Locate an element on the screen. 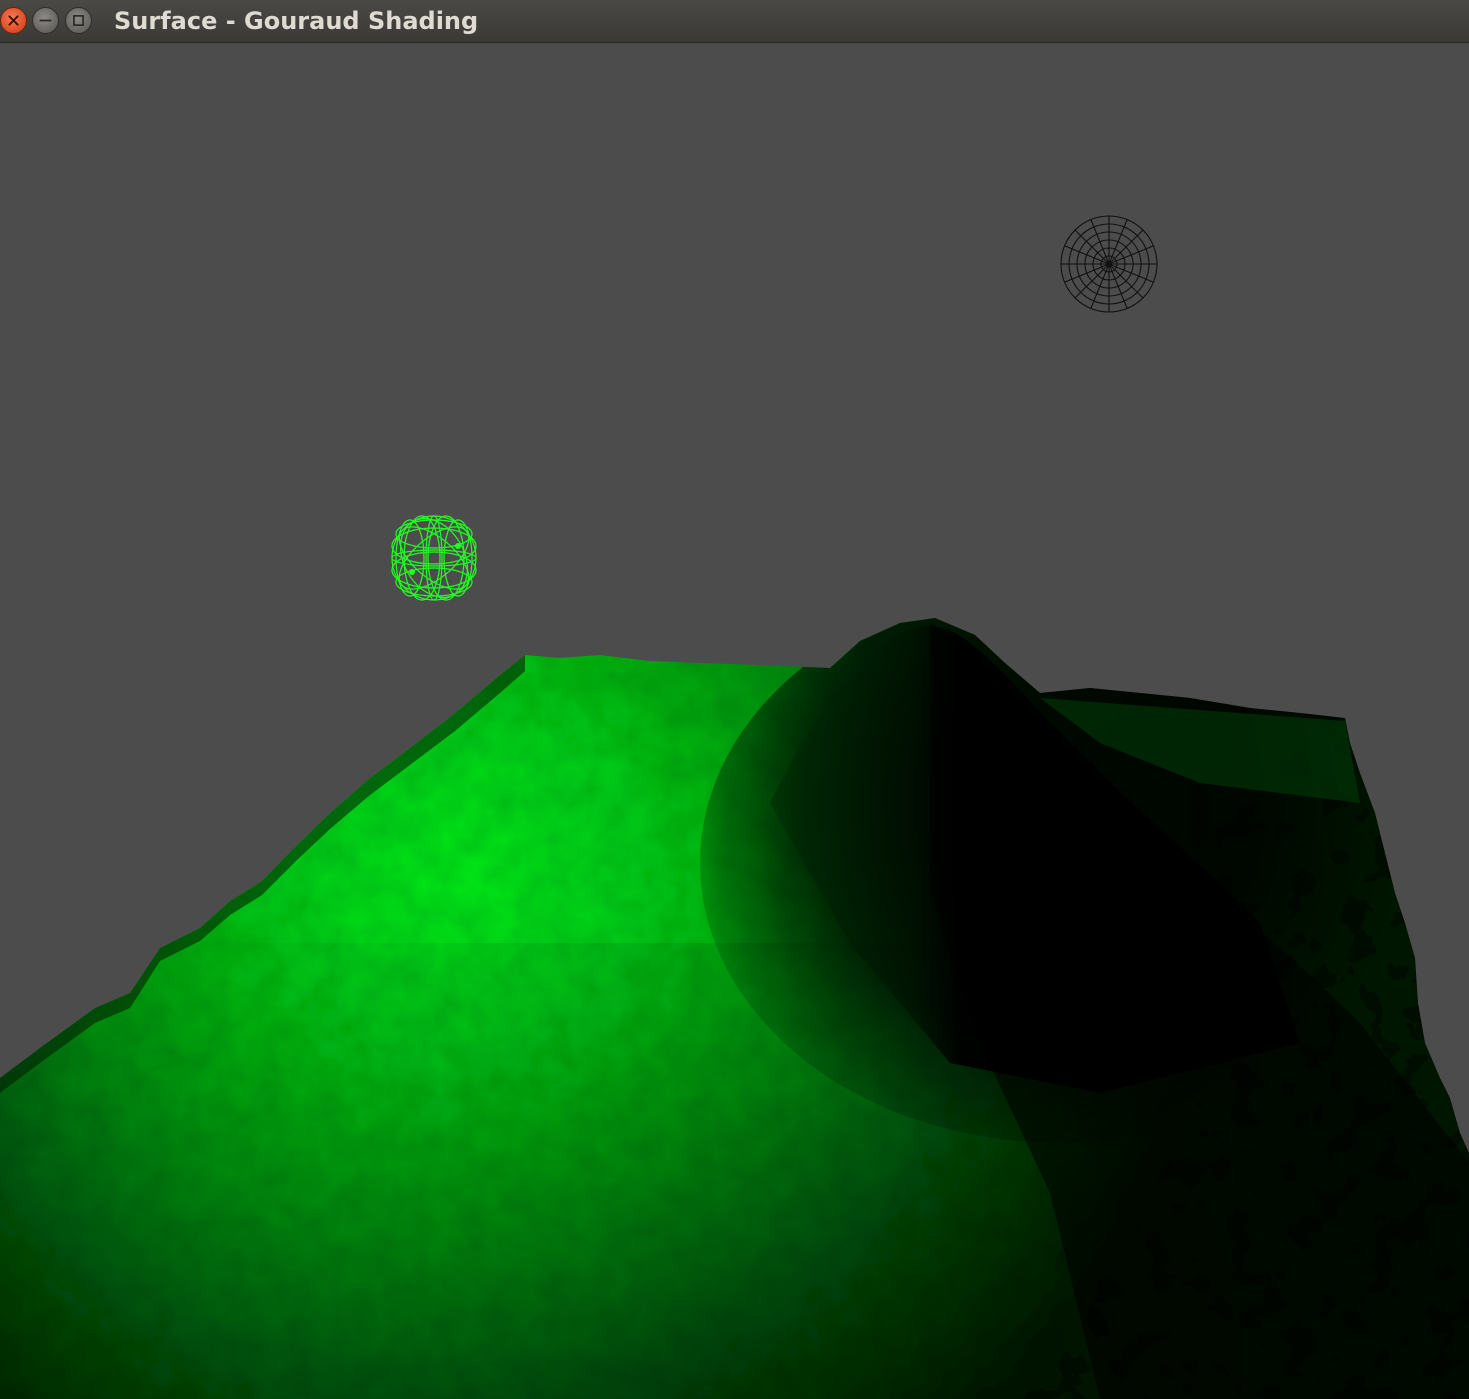 This screenshot has width=1469, height=1399. light-source-sphere is located at coordinates (434, 558).